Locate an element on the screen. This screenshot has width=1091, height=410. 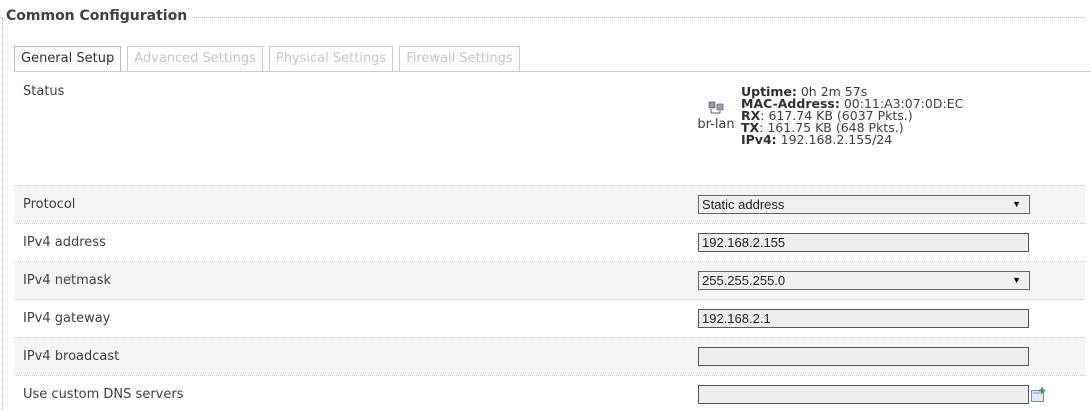
ipv4-address-label: IPv4 address is located at coordinates (64, 242).